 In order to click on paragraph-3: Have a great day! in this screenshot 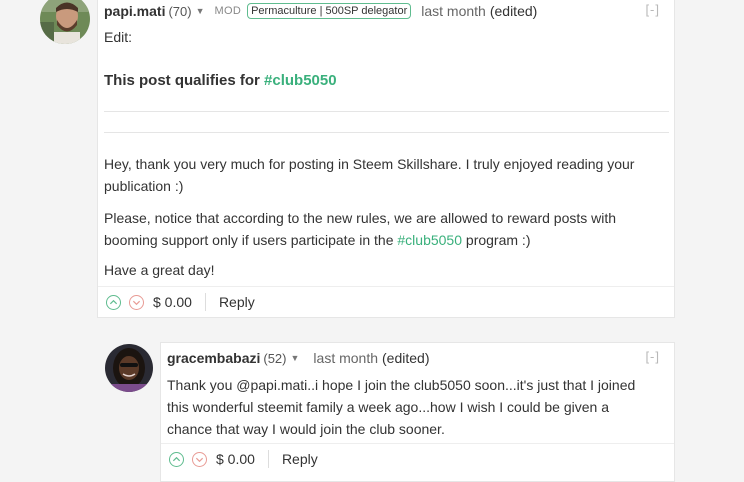, I will do `click(159, 270)`.